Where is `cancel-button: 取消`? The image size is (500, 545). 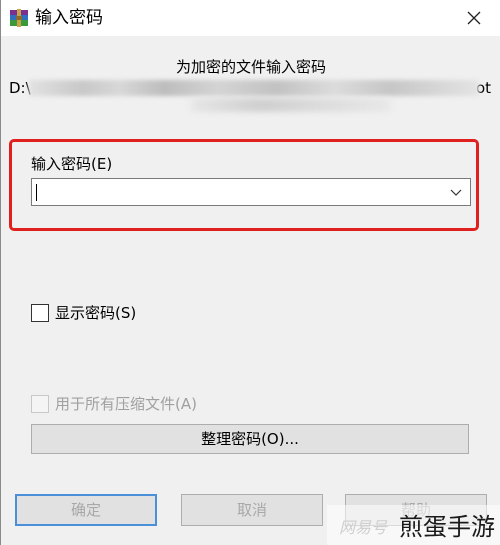 cancel-button: 取消 is located at coordinates (252, 510).